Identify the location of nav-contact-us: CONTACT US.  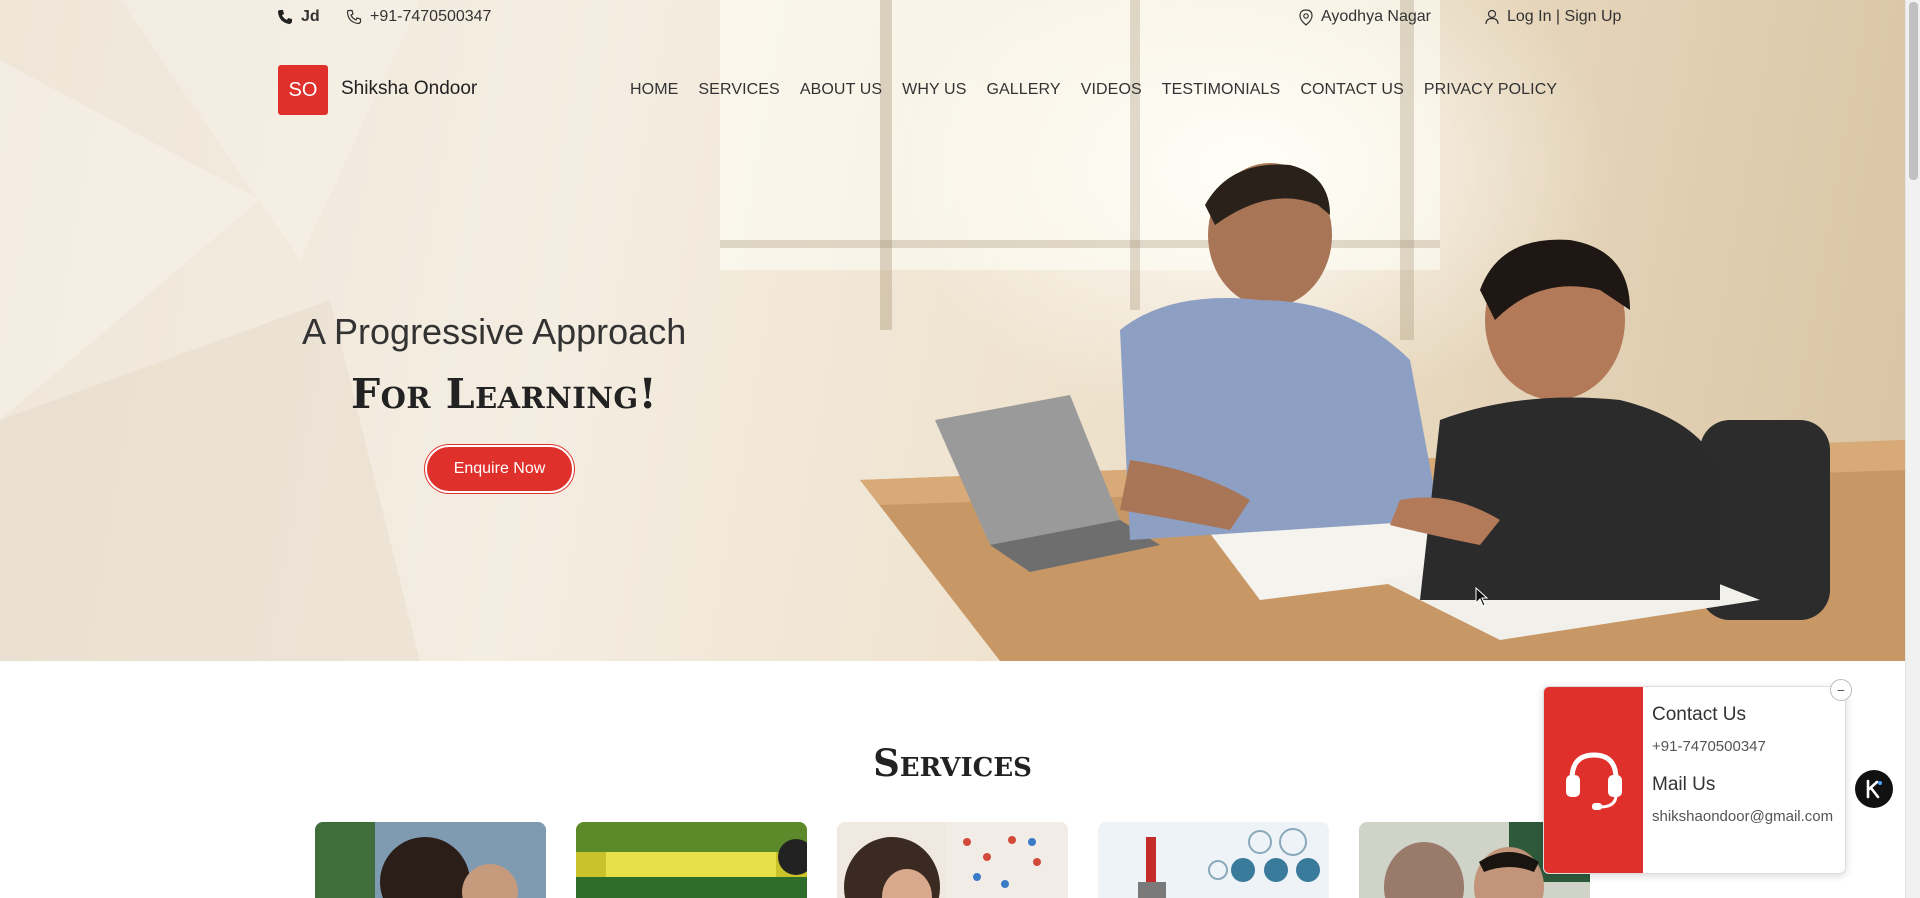
(1352, 90).